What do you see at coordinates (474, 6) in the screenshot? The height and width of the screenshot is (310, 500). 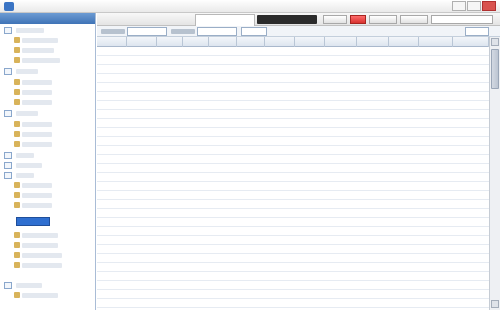 I see `maximize-button` at bounding box center [474, 6].